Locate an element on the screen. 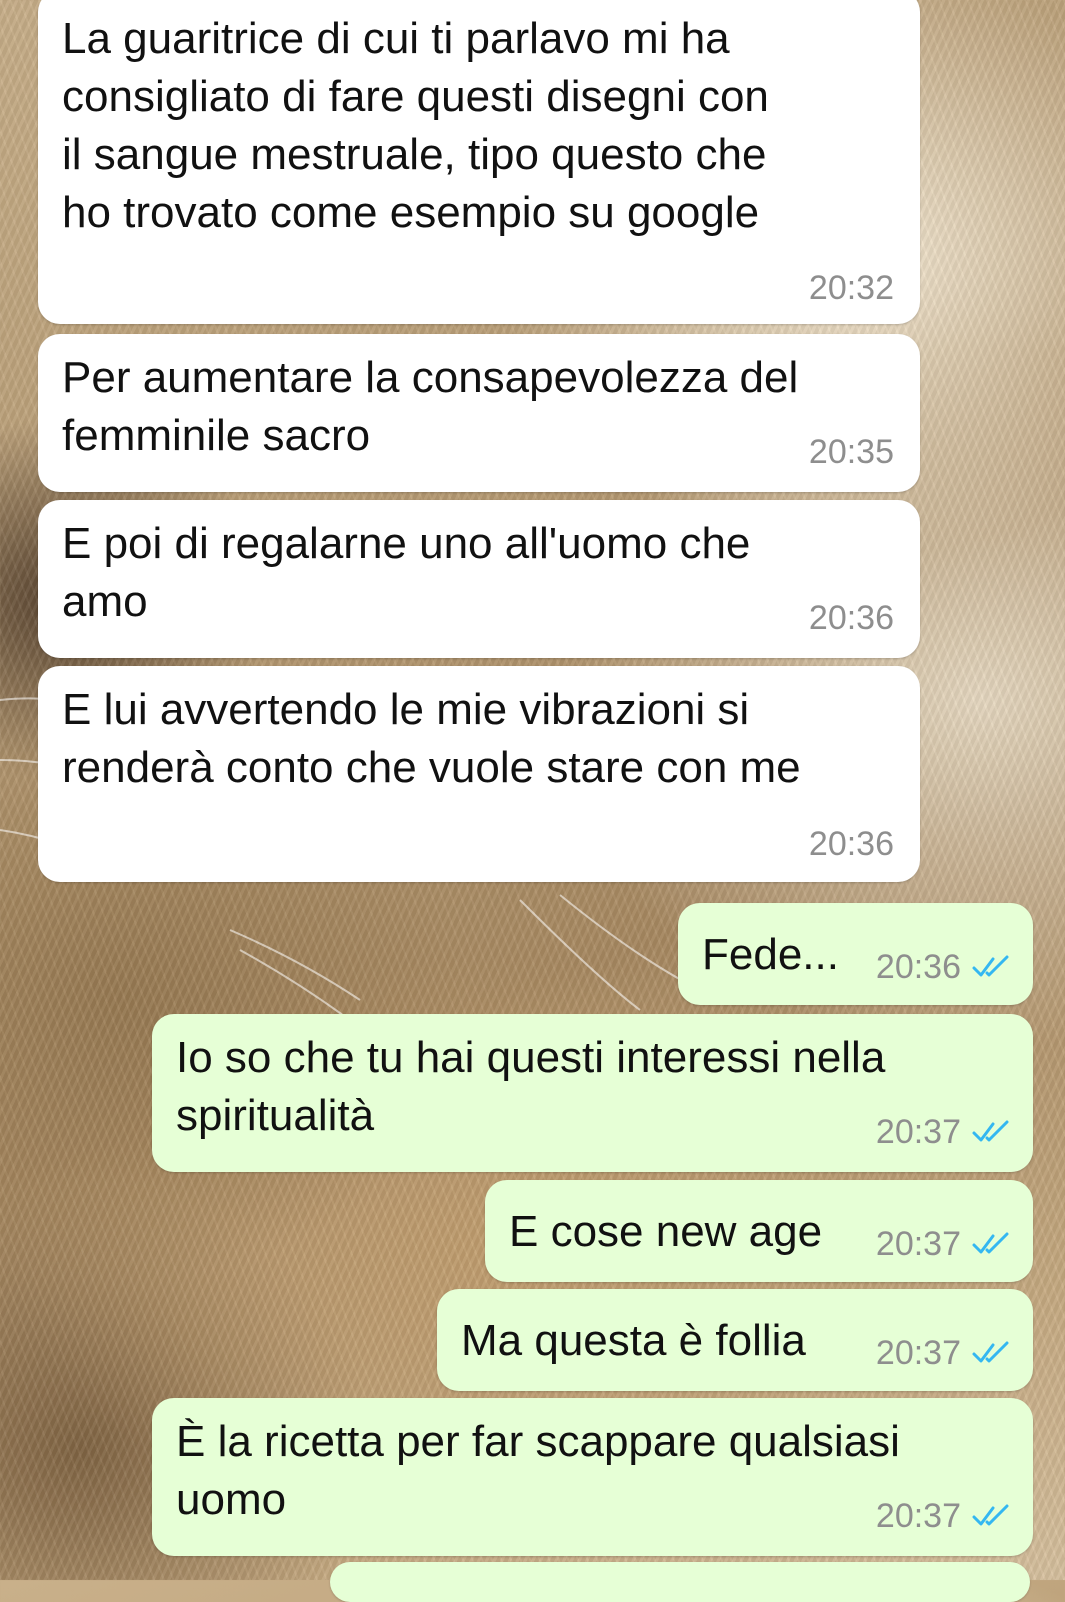 The image size is (1065, 1602). outgoing-message: Fede... 20:36 is located at coordinates (855, 954).